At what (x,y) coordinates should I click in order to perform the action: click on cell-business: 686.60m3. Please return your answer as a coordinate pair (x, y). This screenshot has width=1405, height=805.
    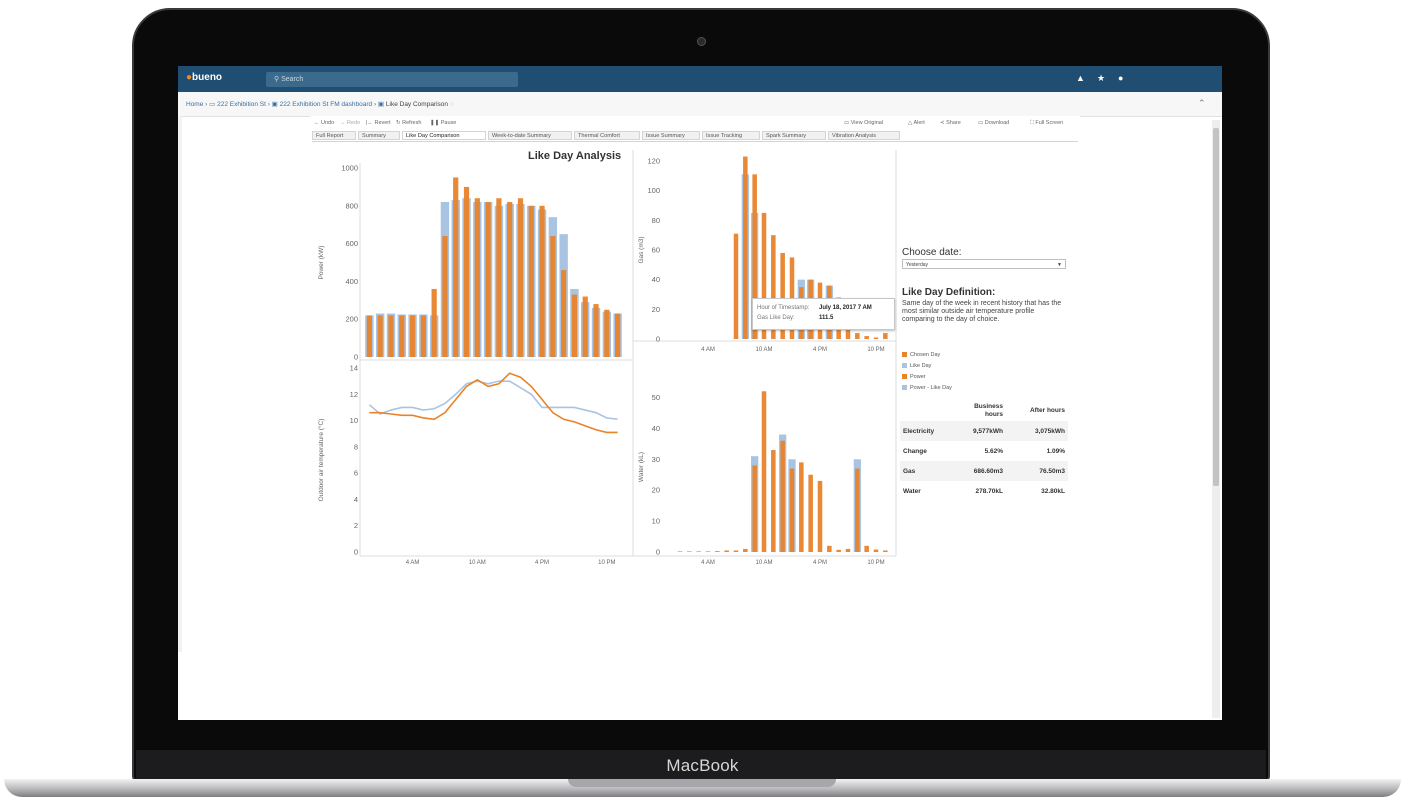
    Looking at the image, I should click on (981, 471).